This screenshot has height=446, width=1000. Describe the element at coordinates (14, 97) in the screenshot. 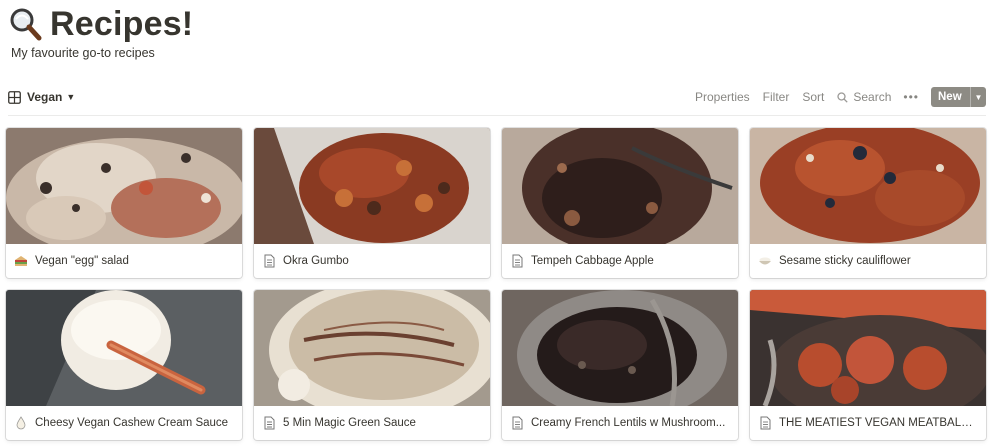

I see `gallery-view-icon` at that location.